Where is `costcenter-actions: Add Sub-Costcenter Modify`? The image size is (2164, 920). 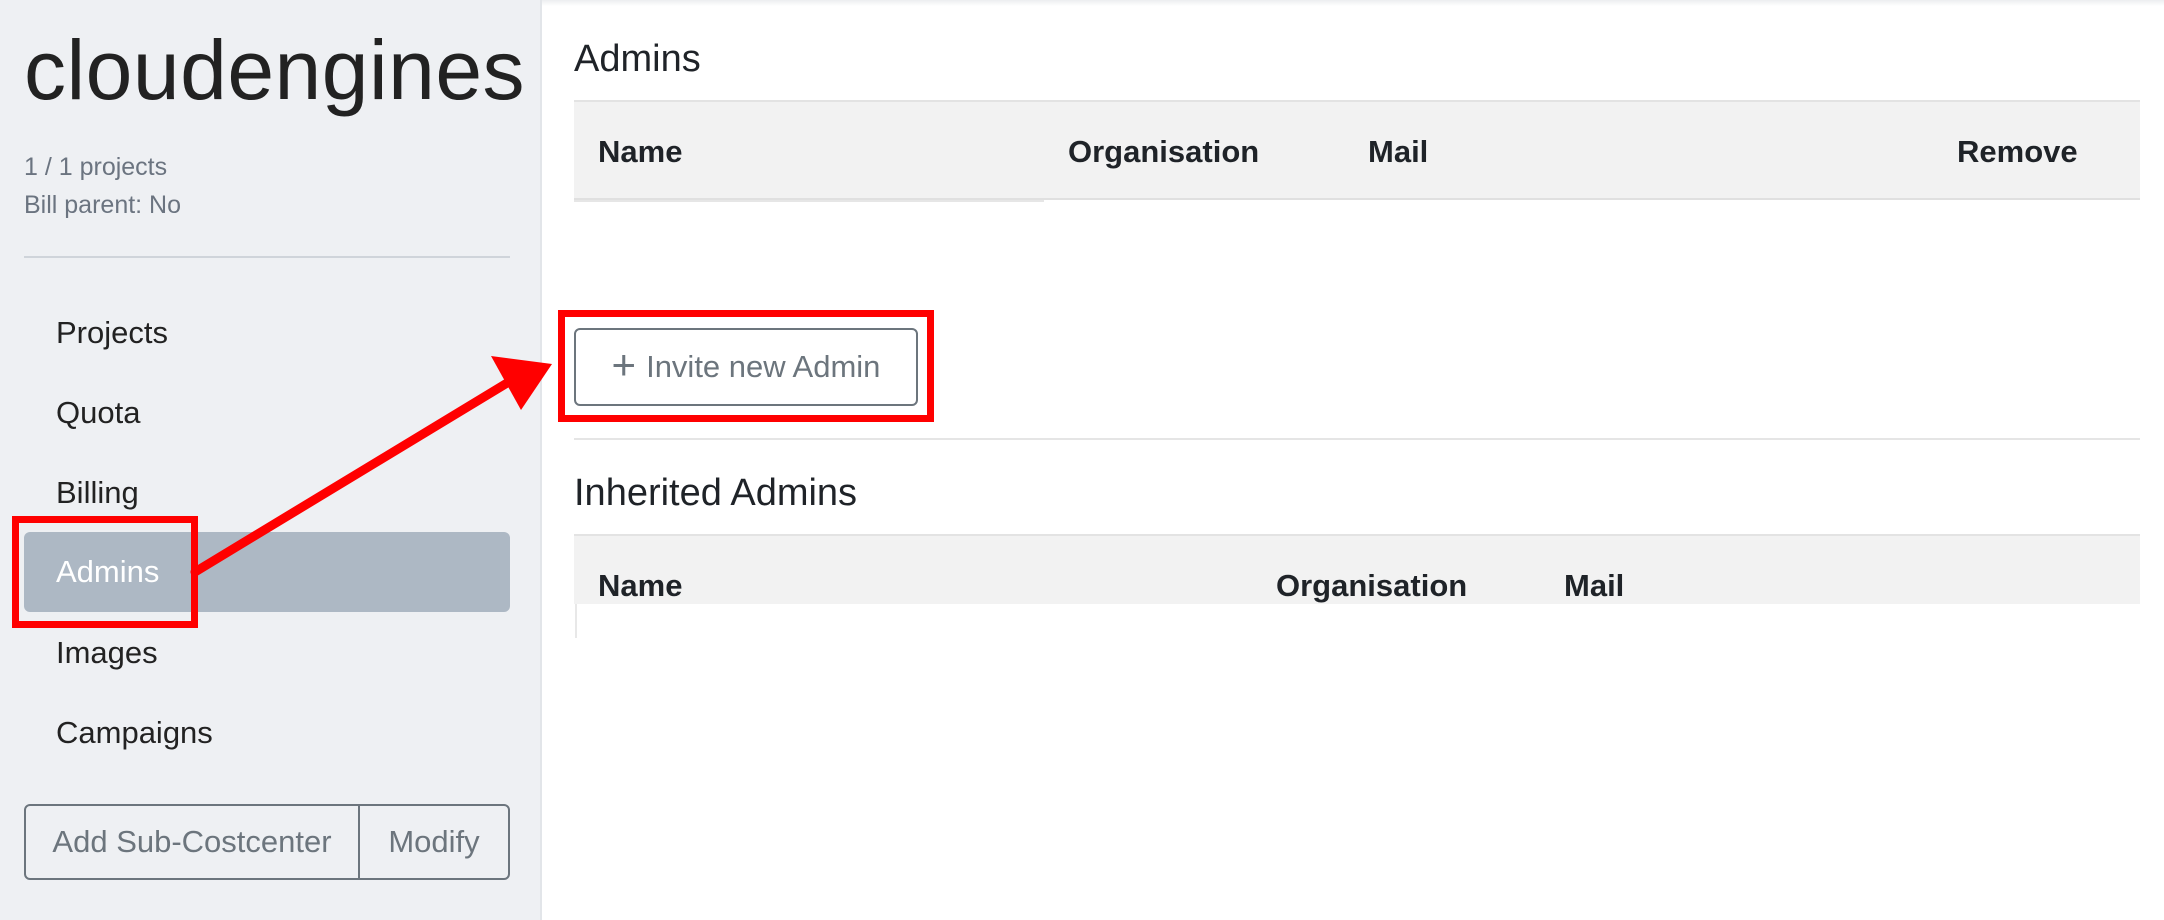 costcenter-actions: Add Sub-Costcenter Modify is located at coordinates (267, 842).